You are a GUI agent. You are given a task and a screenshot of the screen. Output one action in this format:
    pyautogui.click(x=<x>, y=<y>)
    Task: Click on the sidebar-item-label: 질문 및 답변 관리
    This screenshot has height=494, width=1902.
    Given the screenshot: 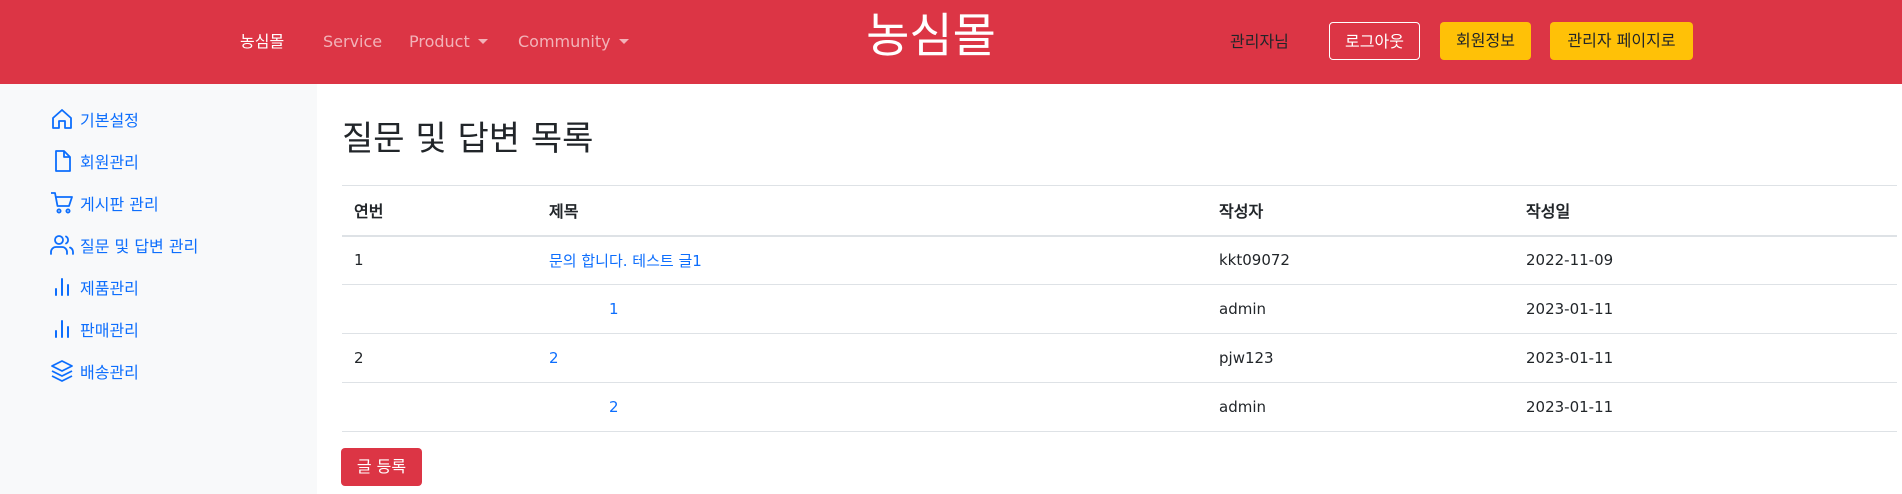 What is the action you would take?
    pyautogui.click(x=139, y=246)
    